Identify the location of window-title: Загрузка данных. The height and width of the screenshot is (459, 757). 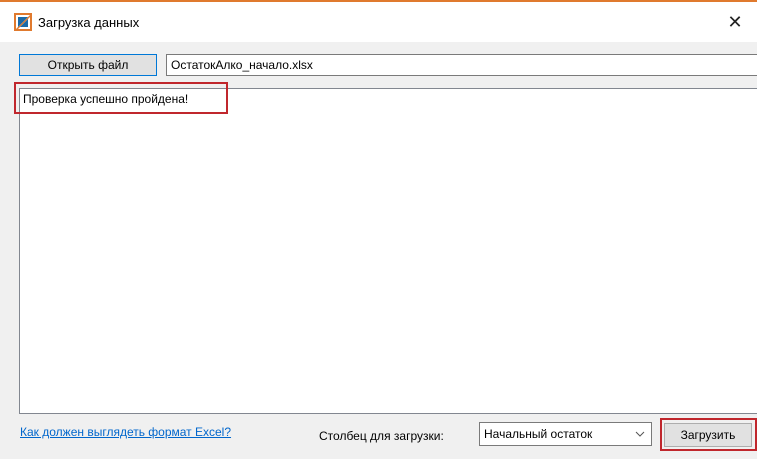
(89, 22).